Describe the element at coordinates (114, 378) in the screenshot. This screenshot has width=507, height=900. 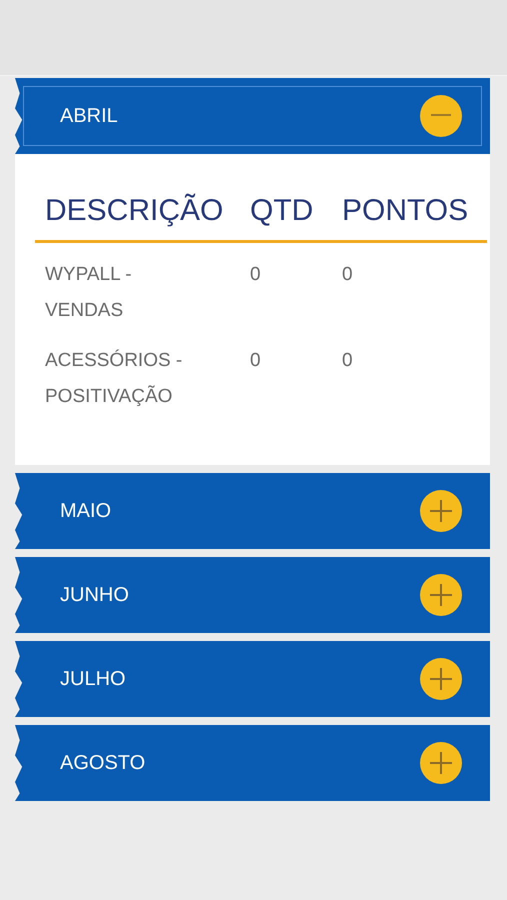
I see `table-cell-text: ACESSÓRIOS - POSITIVAÇÃO` at that location.